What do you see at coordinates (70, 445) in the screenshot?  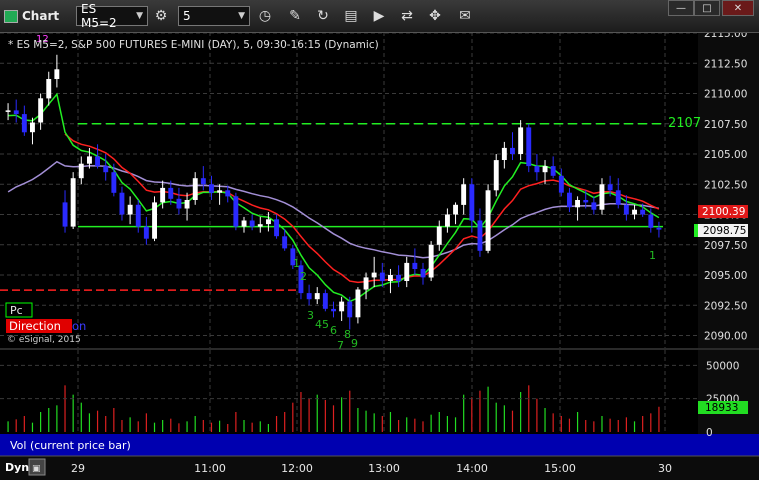 I see `volume-study-label: Vol (current price bar)` at bounding box center [70, 445].